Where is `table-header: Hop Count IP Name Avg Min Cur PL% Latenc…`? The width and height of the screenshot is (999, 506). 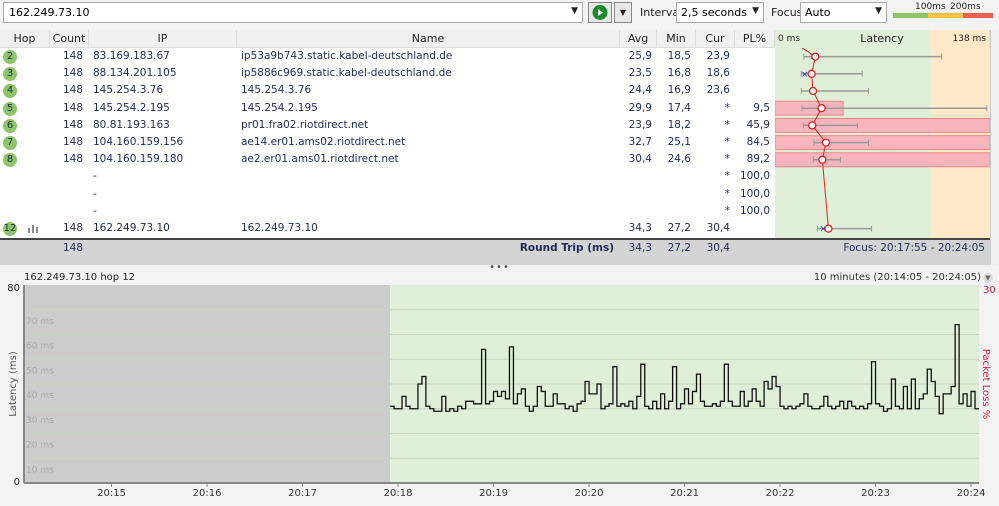
table-header: Hop Count IP Name Avg Min Cur PL% Latenc… is located at coordinates (495, 39).